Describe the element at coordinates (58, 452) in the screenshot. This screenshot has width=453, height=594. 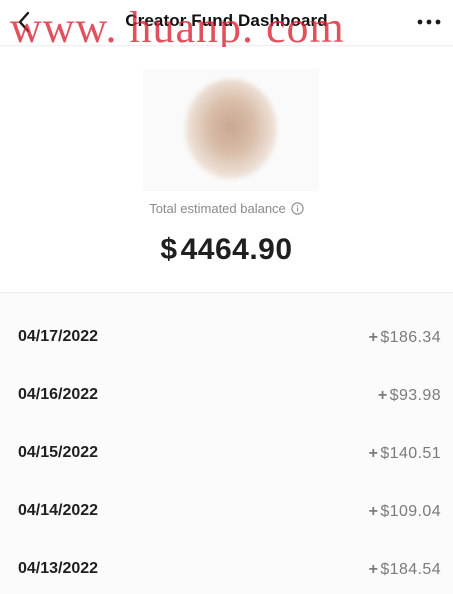
I see `earnings-date: 04/15/2022` at that location.